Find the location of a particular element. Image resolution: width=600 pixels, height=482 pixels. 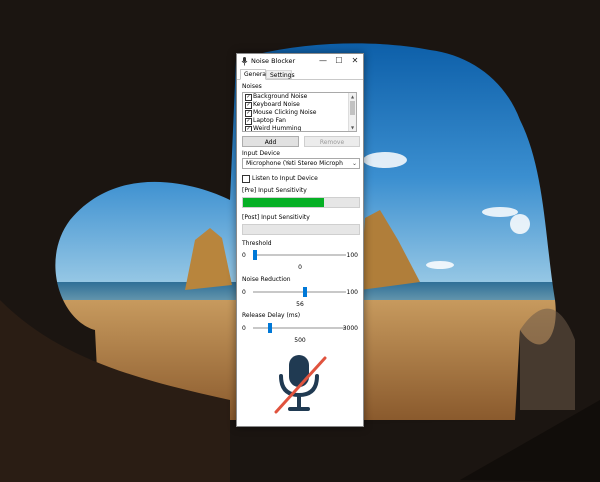

maximize-button: ☐ is located at coordinates (339, 61).